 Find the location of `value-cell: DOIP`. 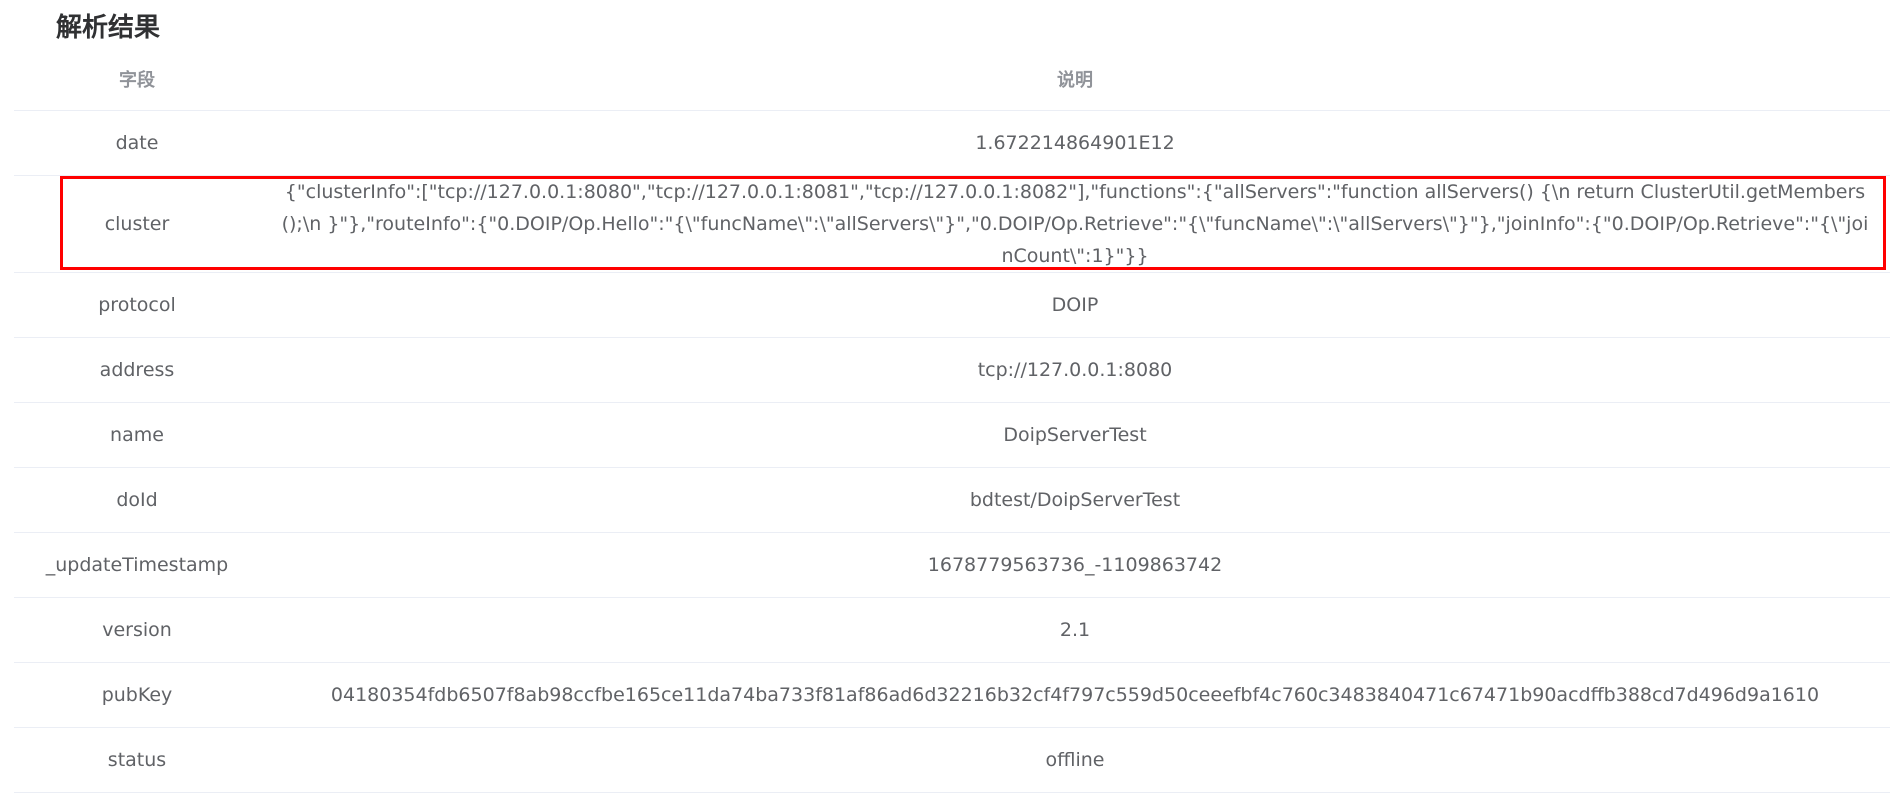

value-cell: DOIP is located at coordinates (1075, 305).